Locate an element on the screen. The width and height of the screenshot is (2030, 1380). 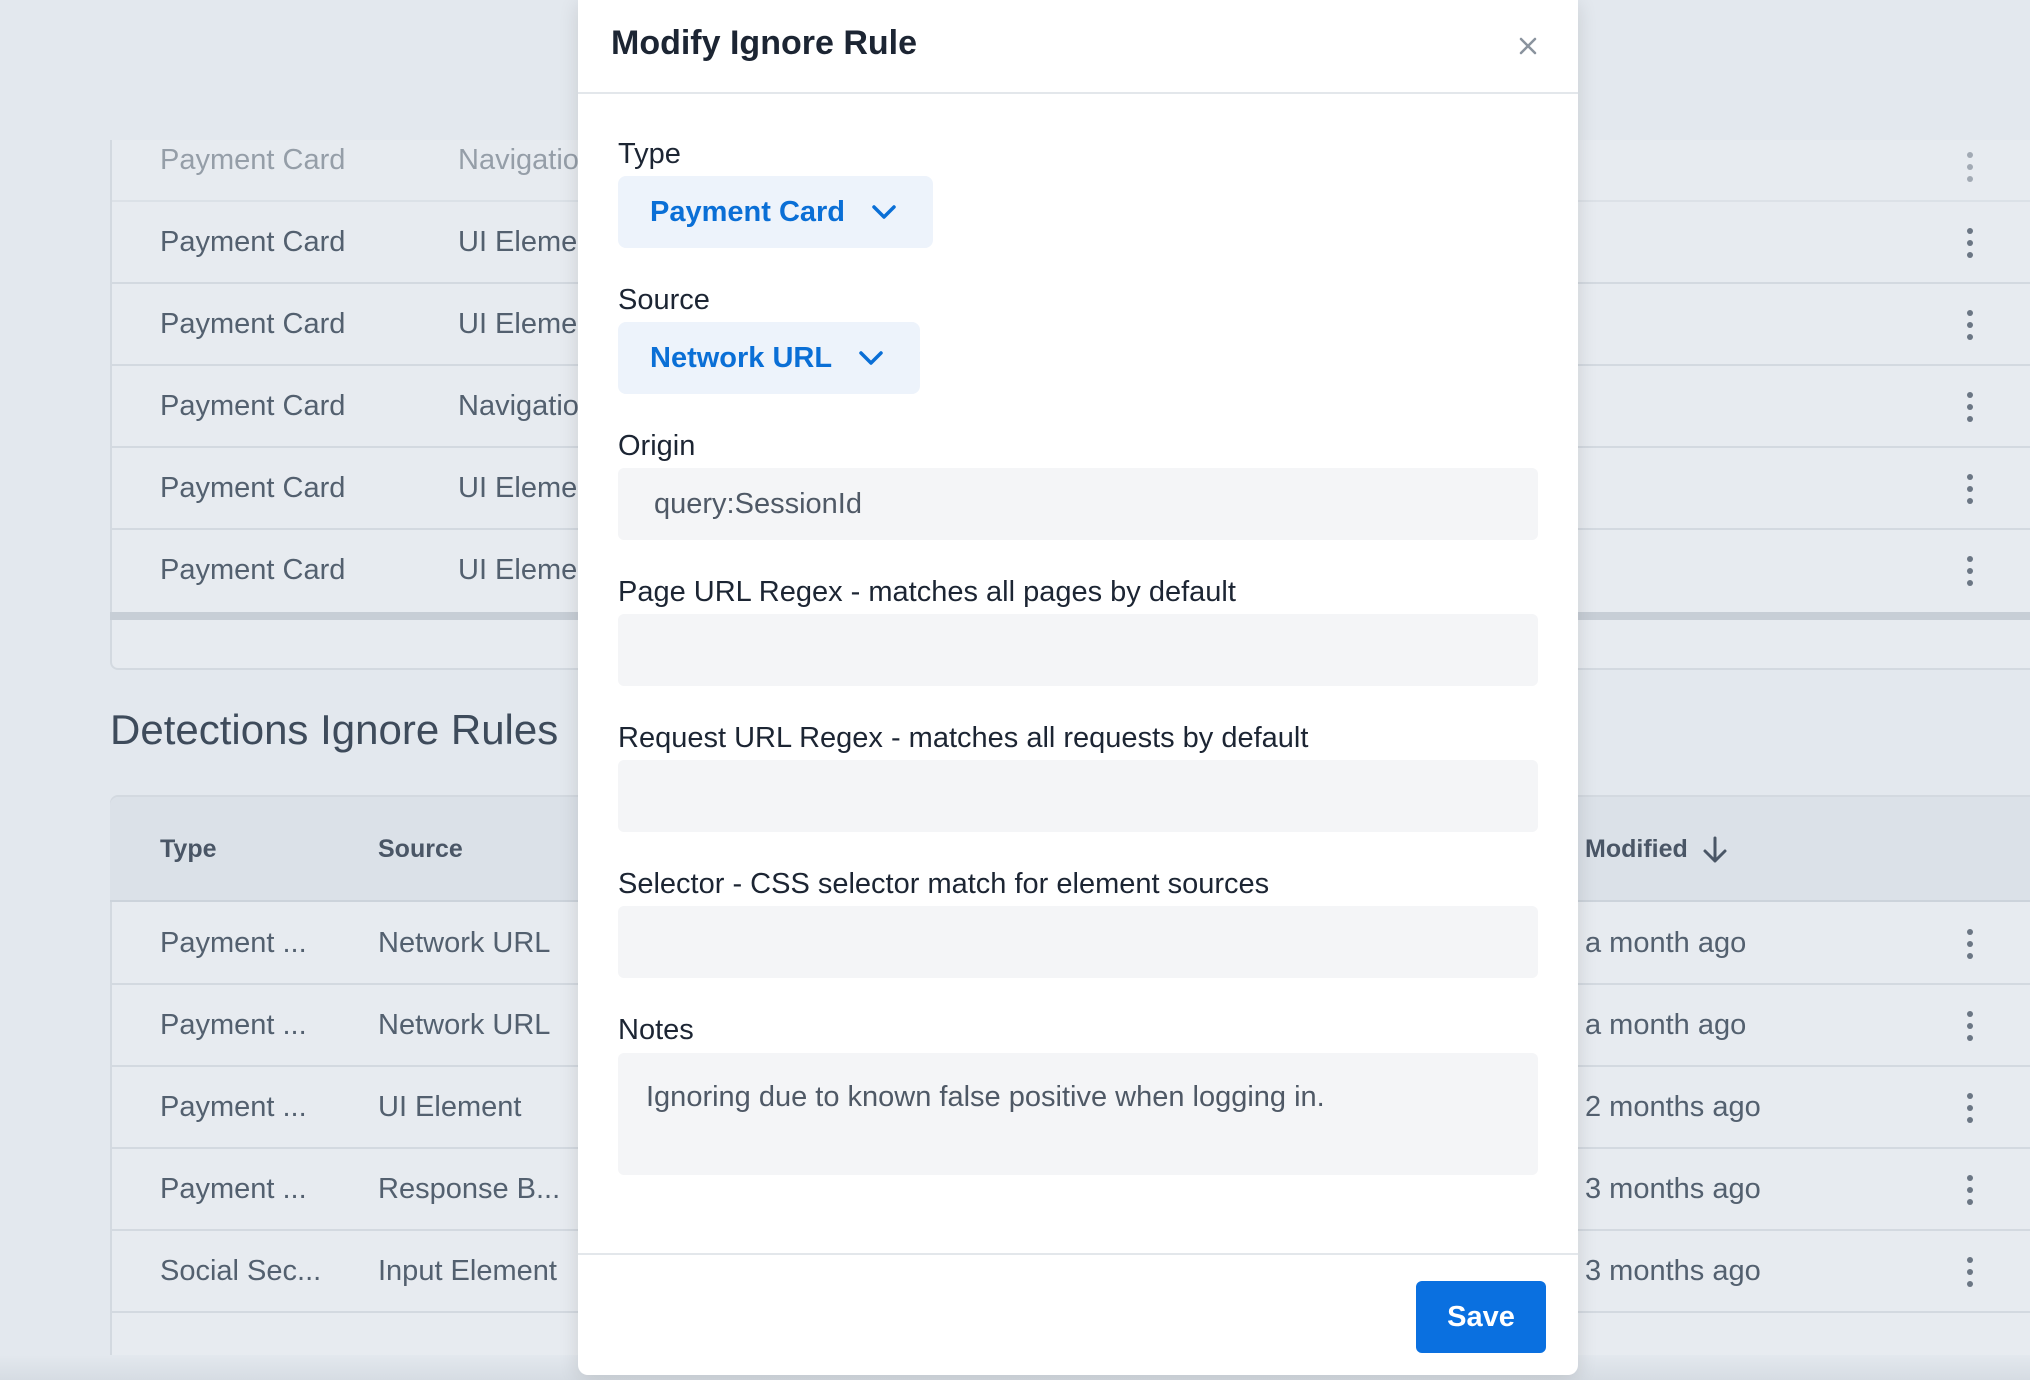
type-select: Payment Card is located at coordinates (775, 212).